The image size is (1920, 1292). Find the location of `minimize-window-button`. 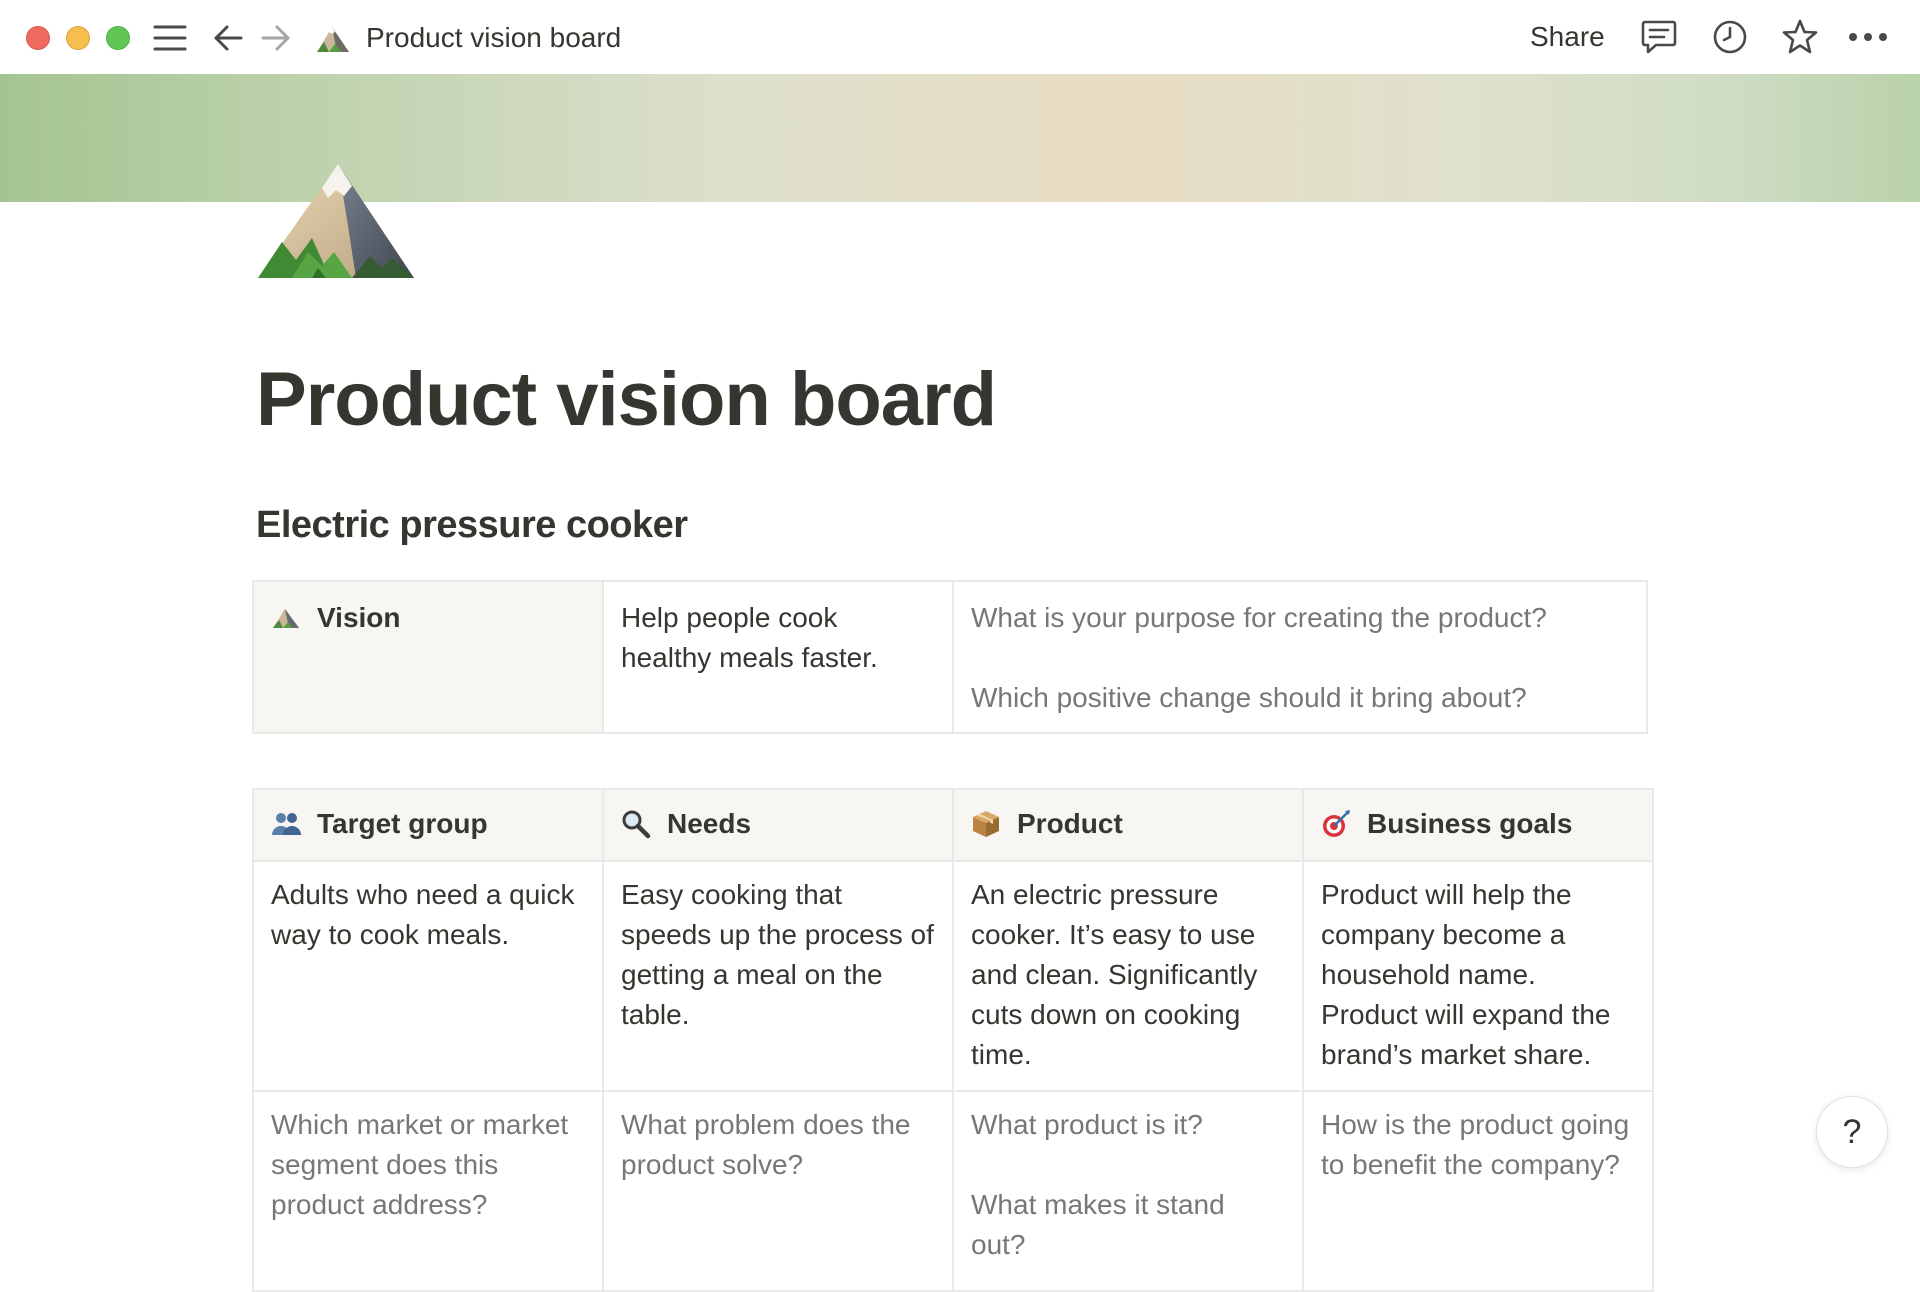

minimize-window-button is located at coordinates (78, 38).